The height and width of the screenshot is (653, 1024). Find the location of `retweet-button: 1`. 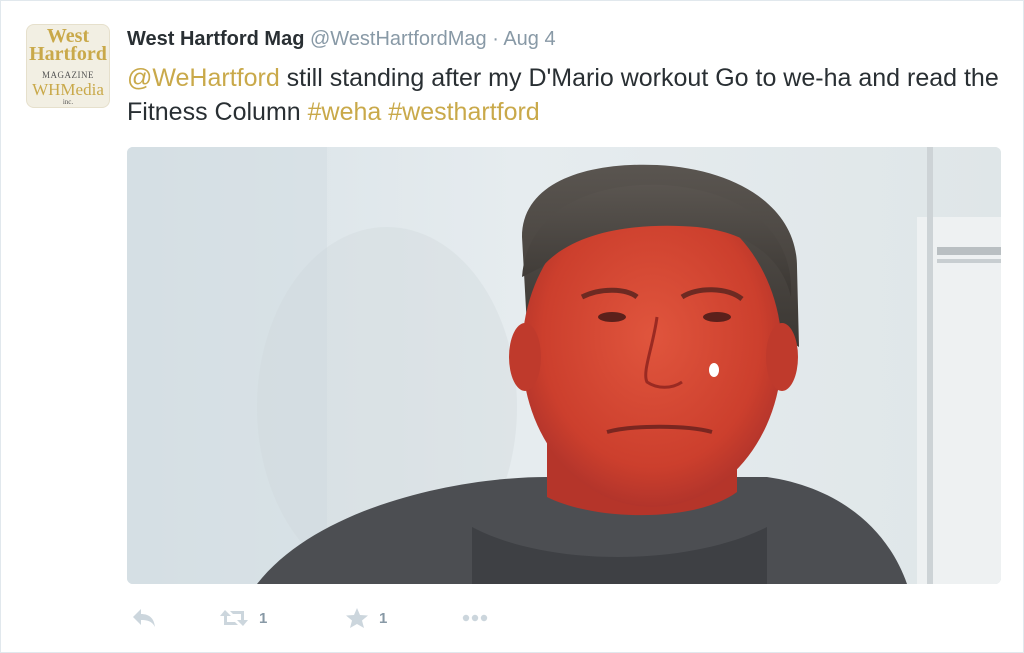

retweet-button: 1 is located at coordinates (243, 618).